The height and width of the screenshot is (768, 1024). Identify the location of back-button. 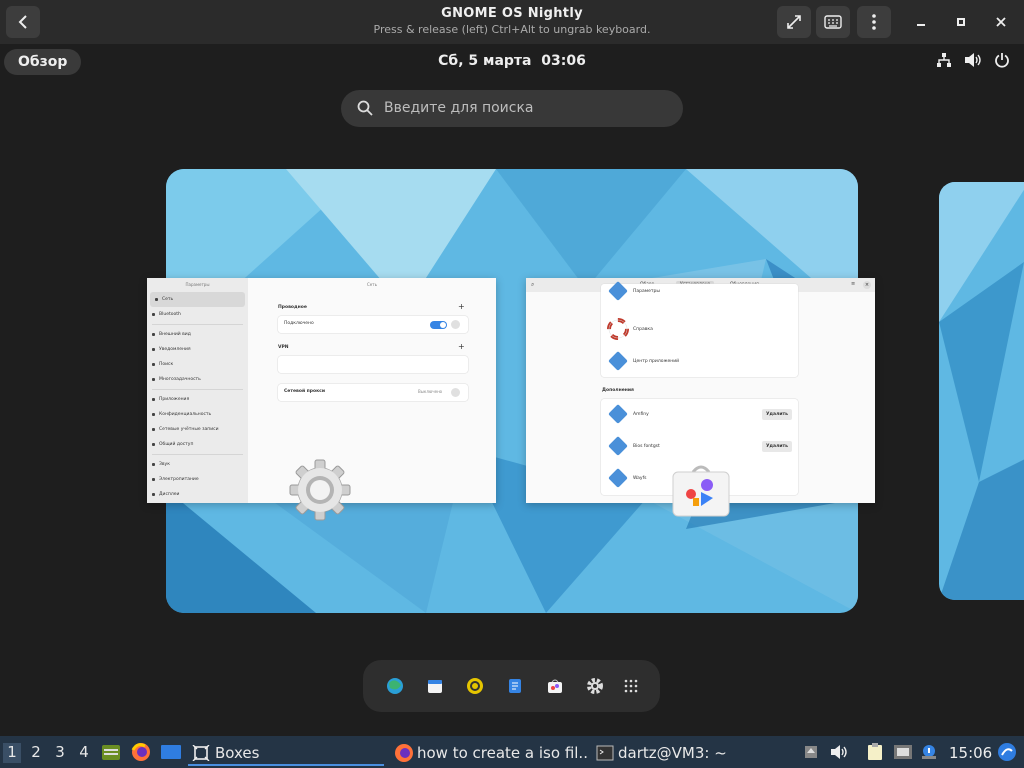
(23, 22).